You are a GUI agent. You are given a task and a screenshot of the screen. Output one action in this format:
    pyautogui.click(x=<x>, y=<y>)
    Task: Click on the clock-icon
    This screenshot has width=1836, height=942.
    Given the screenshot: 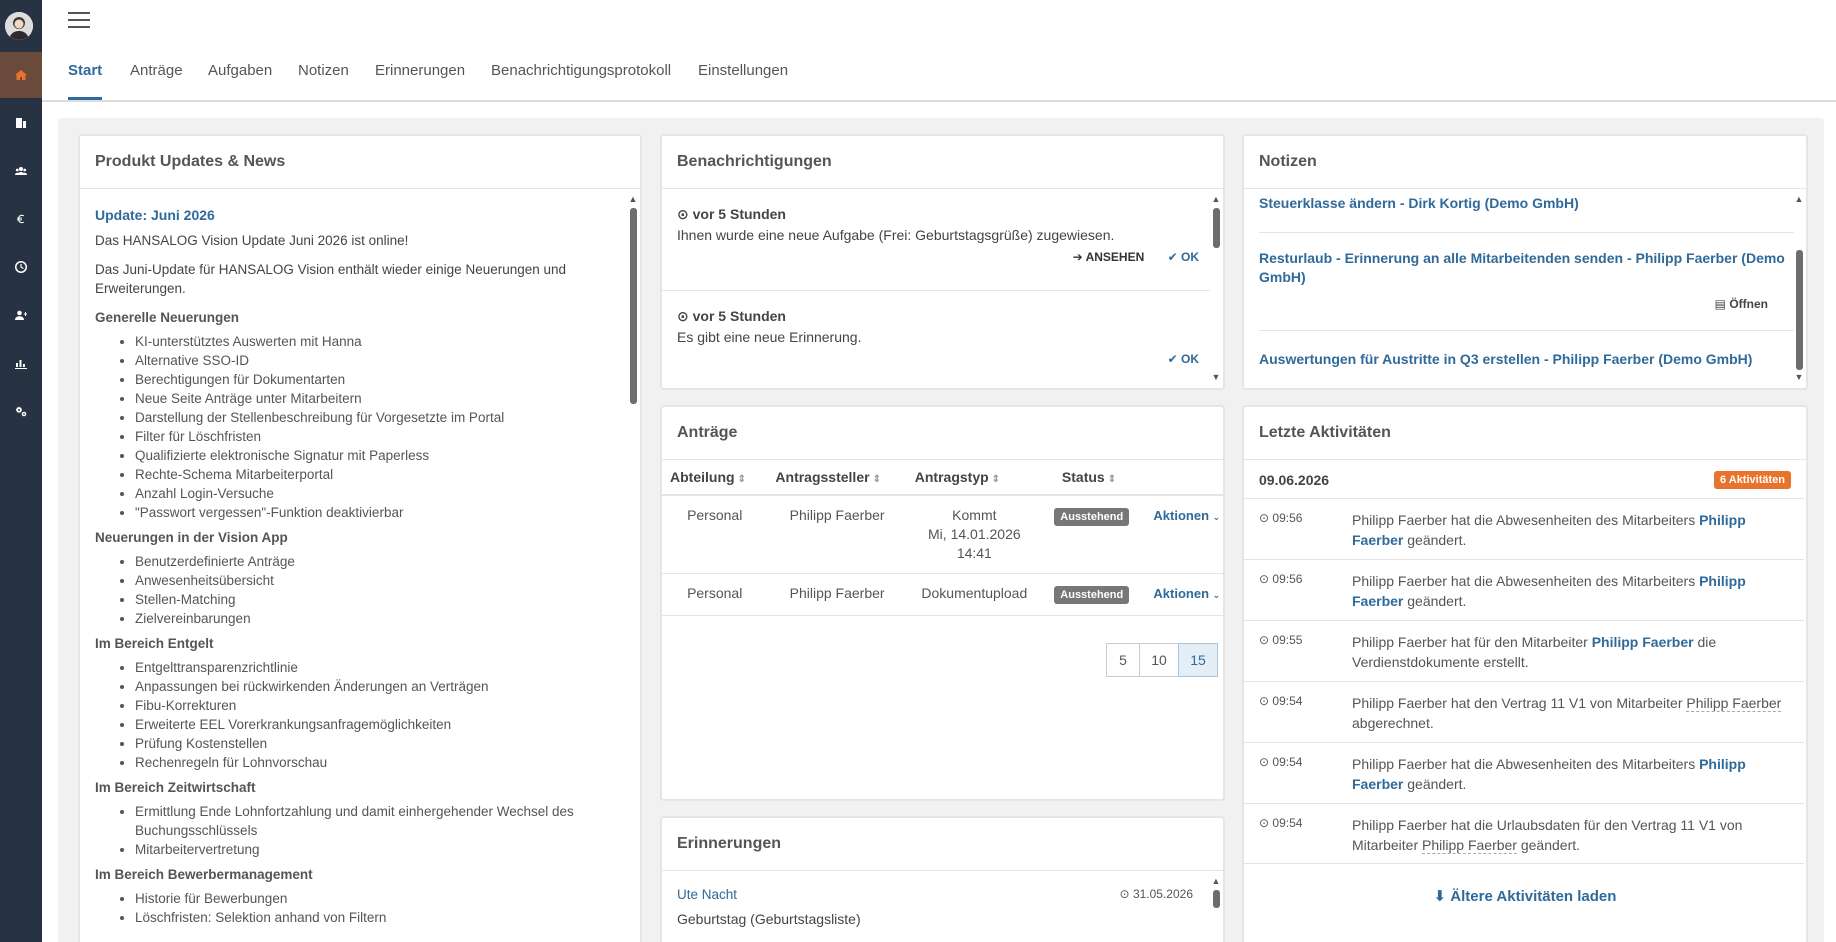 What is the action you would take?
    pyautogui.click(x=21, y=267)
    